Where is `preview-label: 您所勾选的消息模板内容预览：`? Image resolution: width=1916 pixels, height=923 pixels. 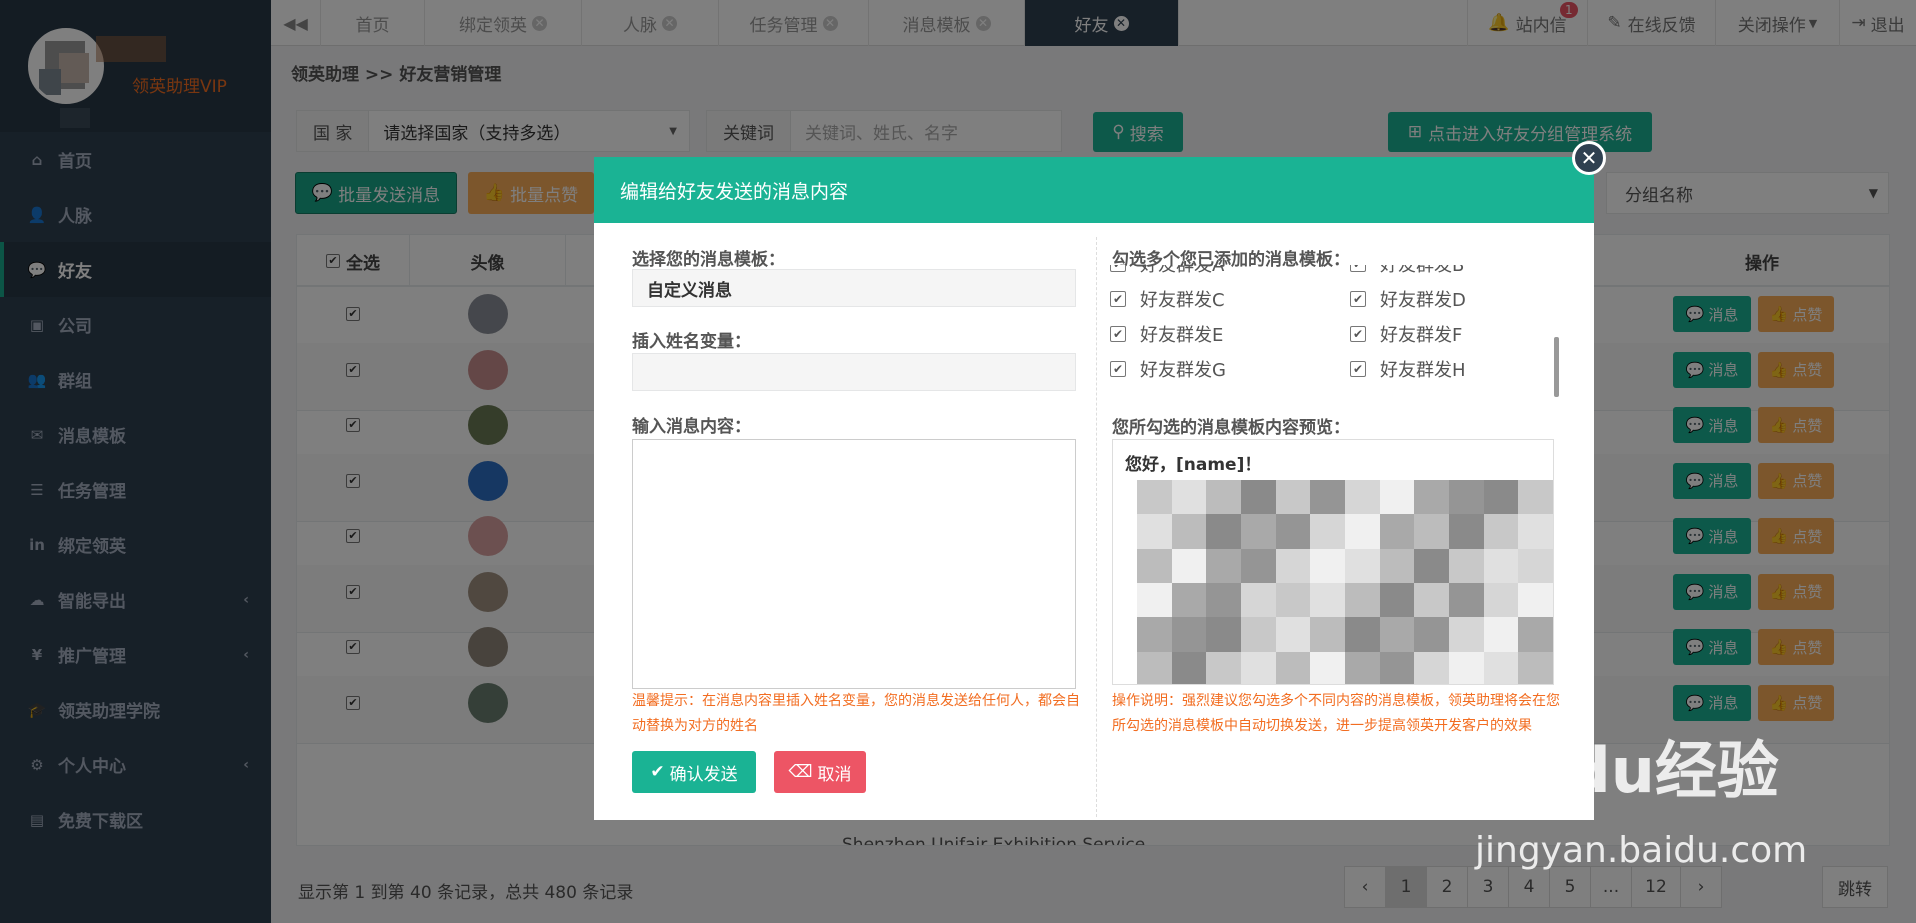
preview-label: 您所勾选的消息模板内容预览： is located at coordinates (1231, 428).